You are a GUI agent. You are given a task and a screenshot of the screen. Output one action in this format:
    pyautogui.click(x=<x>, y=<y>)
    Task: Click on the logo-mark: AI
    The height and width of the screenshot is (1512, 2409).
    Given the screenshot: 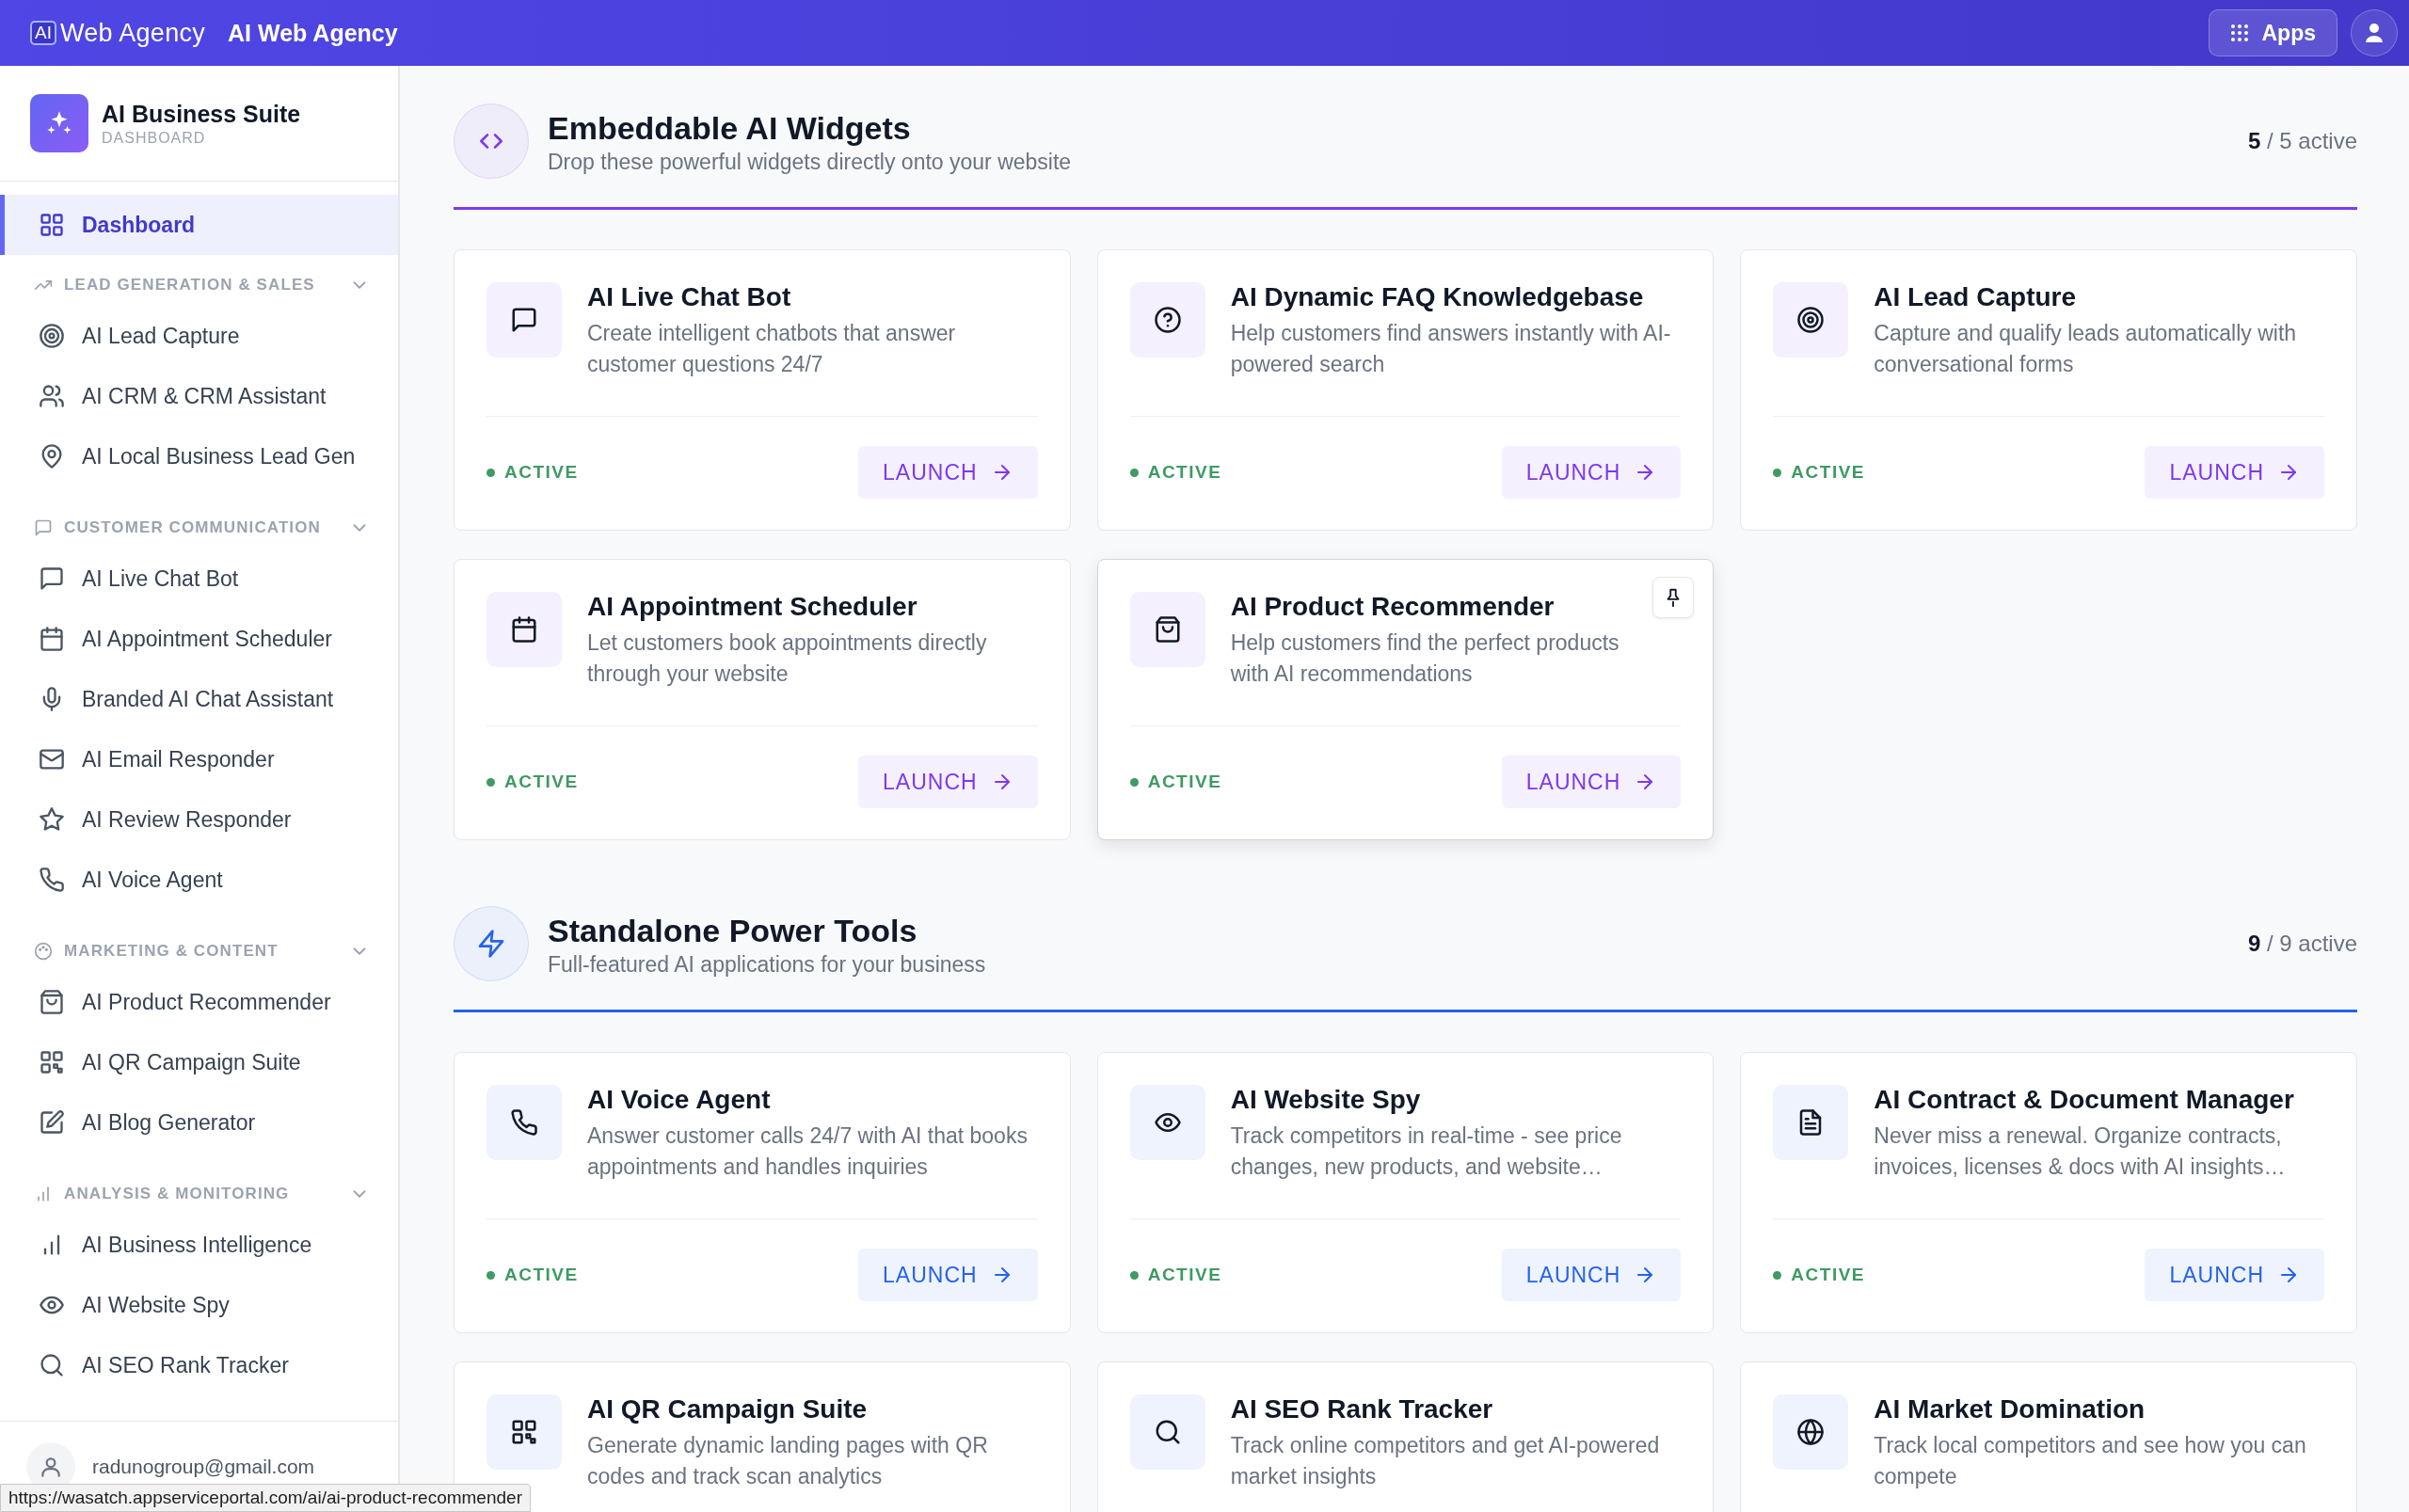 What is the action you would take?
    pyautogui.click(x=43, y=33)
    